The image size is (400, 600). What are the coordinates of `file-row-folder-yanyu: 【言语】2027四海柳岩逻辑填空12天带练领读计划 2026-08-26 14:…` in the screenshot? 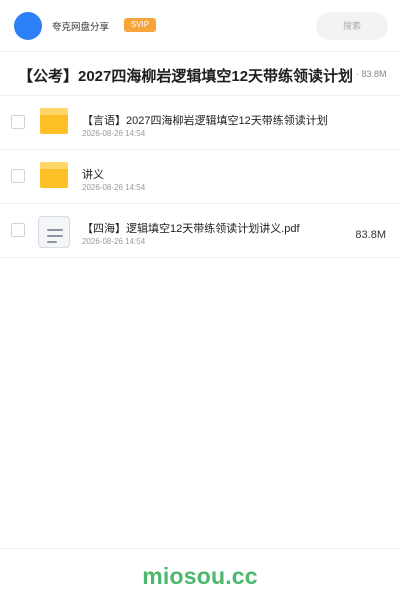 It's located at (200, 123).